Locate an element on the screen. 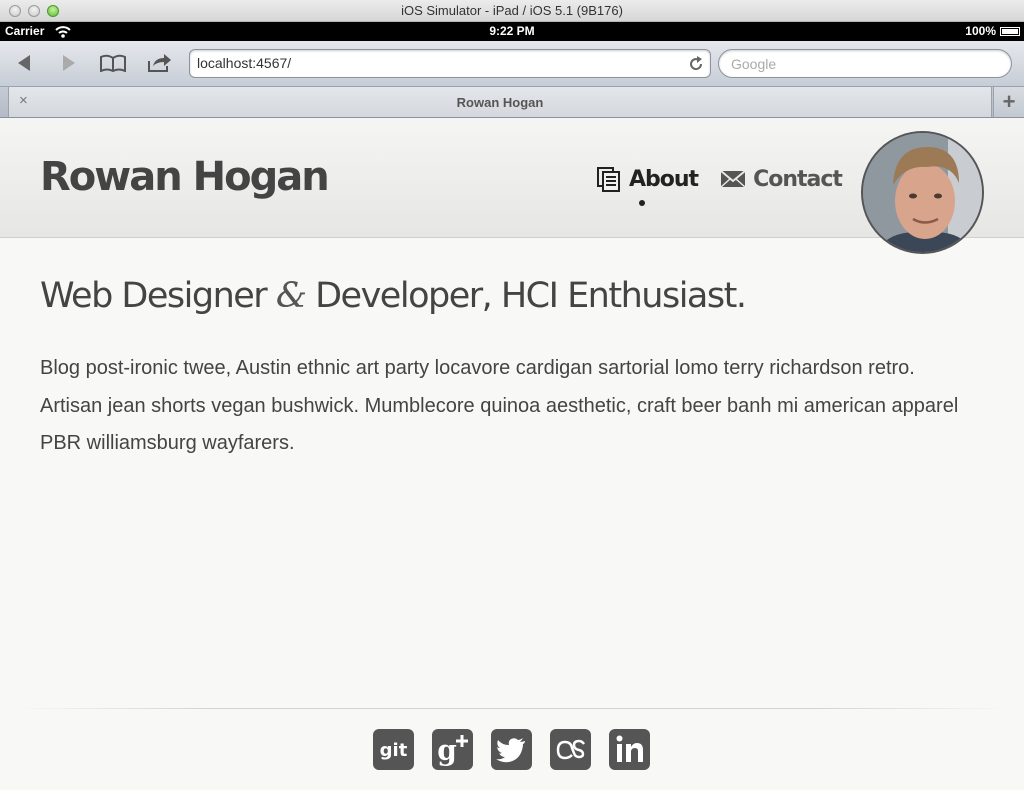 The image size is (1024, 790). linkedin-link is located at coordinates (629, 749).